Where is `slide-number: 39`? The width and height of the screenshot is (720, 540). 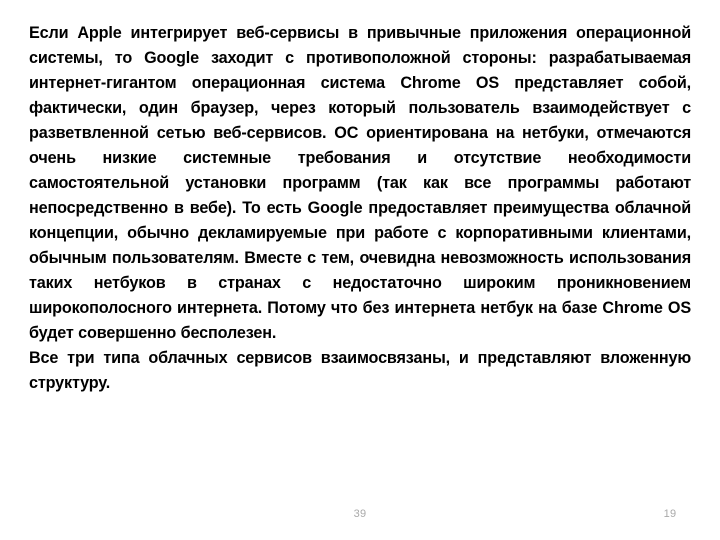
slide-number: 39 is located at coordinates (360, 514).